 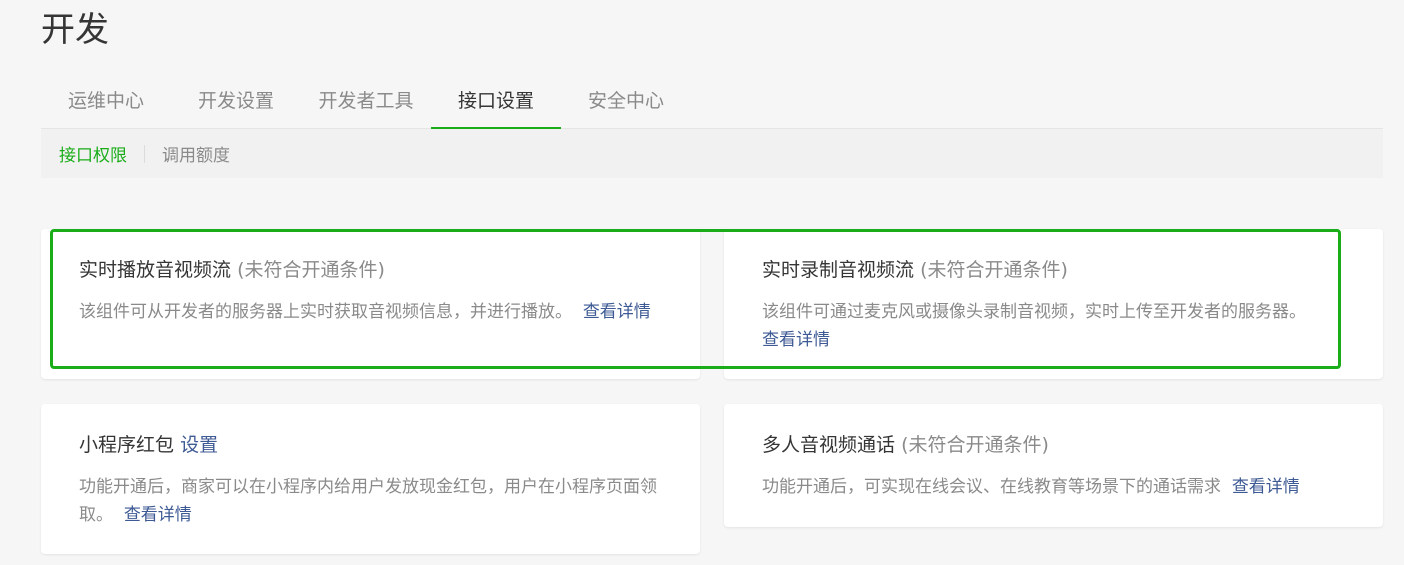 What do you see at coordinates (93, 153) in the screenshot?
I see `subnav-api-permissions: 接口权限` at bounding box center [93, 153].